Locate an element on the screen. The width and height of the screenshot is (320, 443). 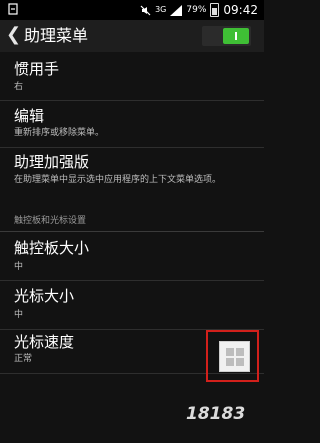
section-header-label: 触控板和光标设置 is located at coordinates (50, 221).